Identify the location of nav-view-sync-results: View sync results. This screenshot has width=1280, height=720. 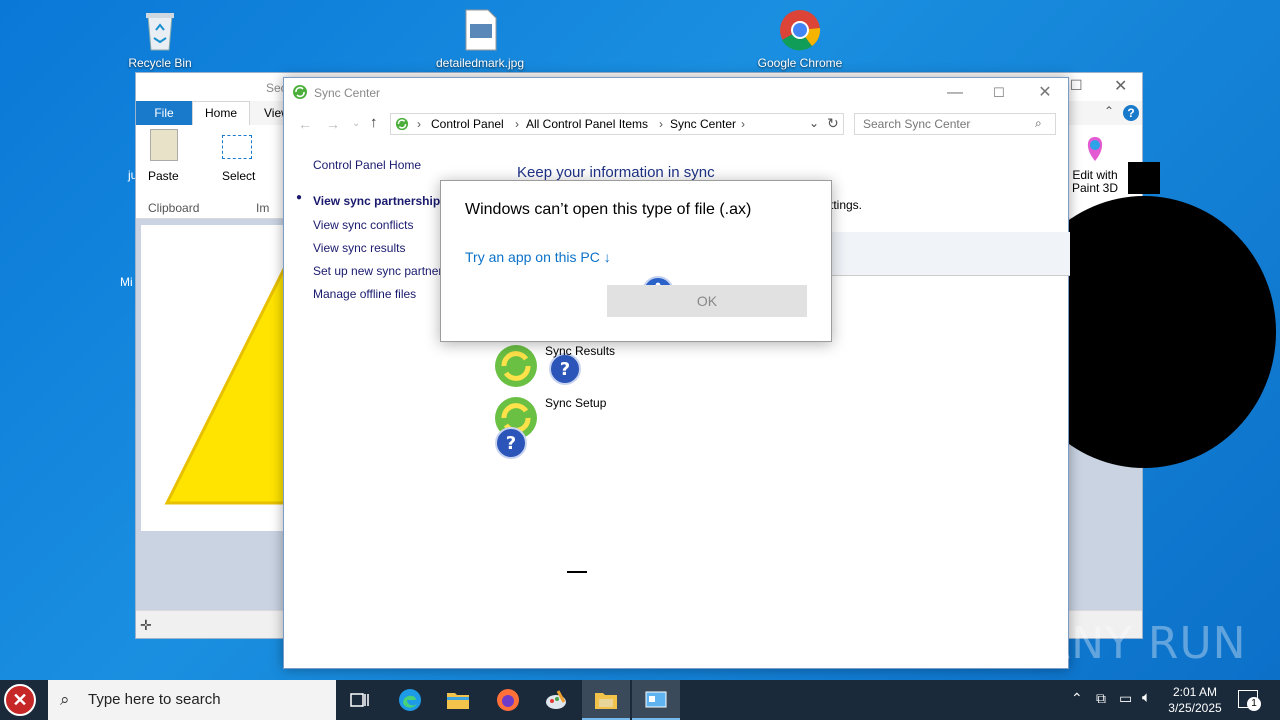
(359, 248).